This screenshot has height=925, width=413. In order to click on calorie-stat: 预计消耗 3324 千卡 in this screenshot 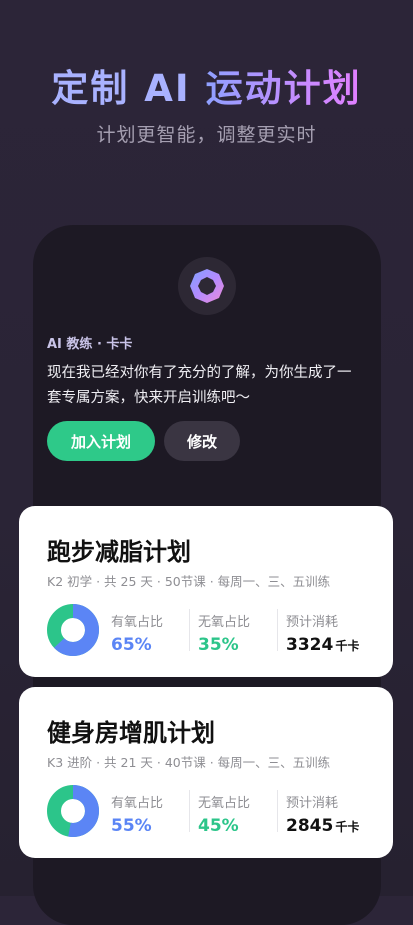, I will do `click(322, 633)`.